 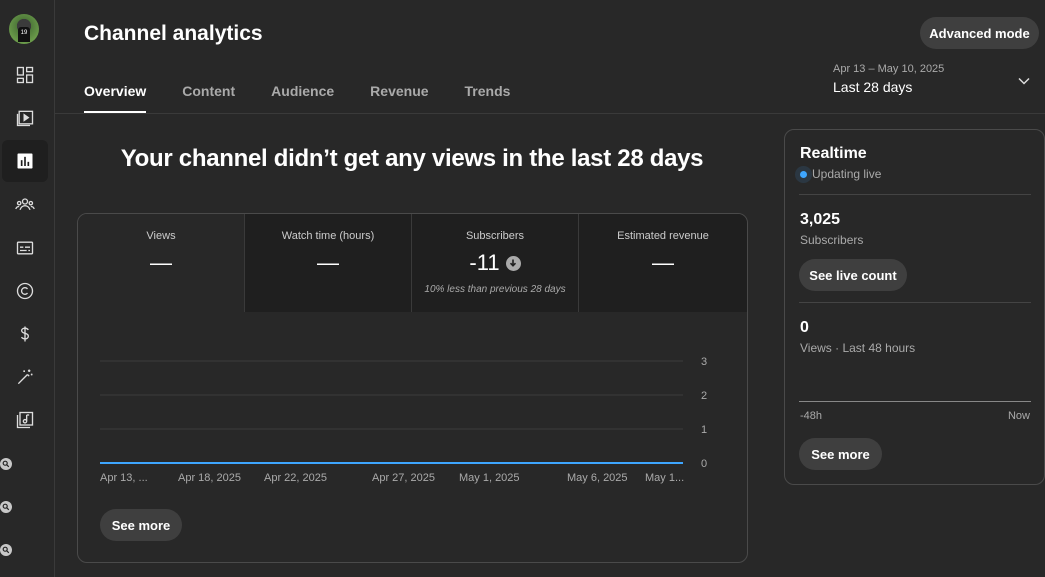 I want to click on metric-label: Watch time (hours), so click(x=328, y=236).